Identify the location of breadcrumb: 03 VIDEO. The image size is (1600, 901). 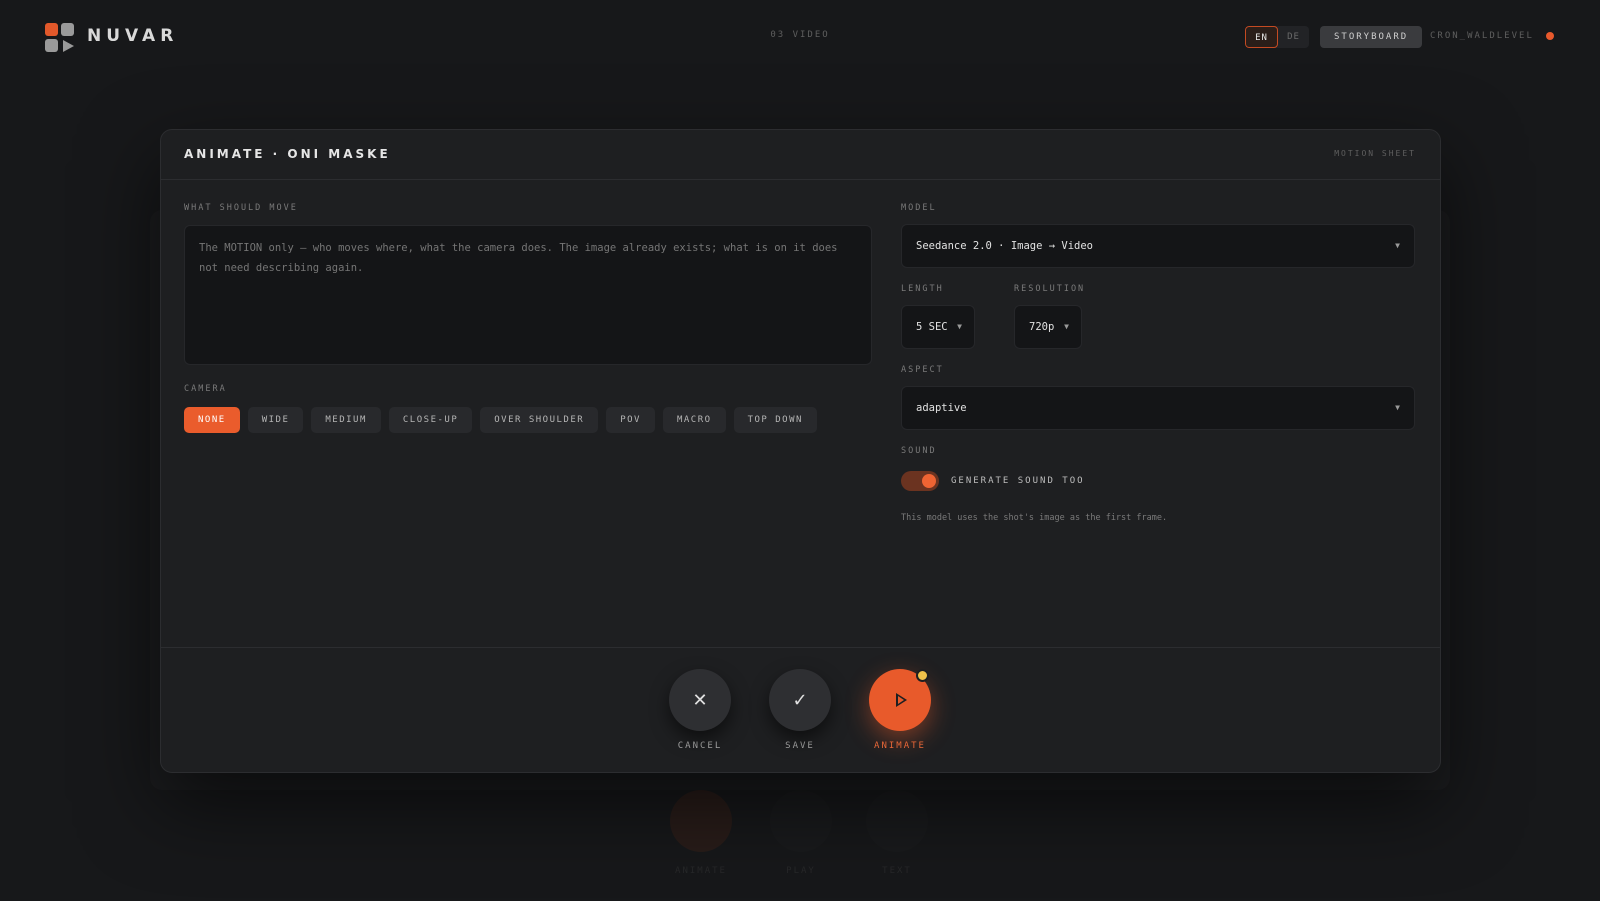
(800, 35).